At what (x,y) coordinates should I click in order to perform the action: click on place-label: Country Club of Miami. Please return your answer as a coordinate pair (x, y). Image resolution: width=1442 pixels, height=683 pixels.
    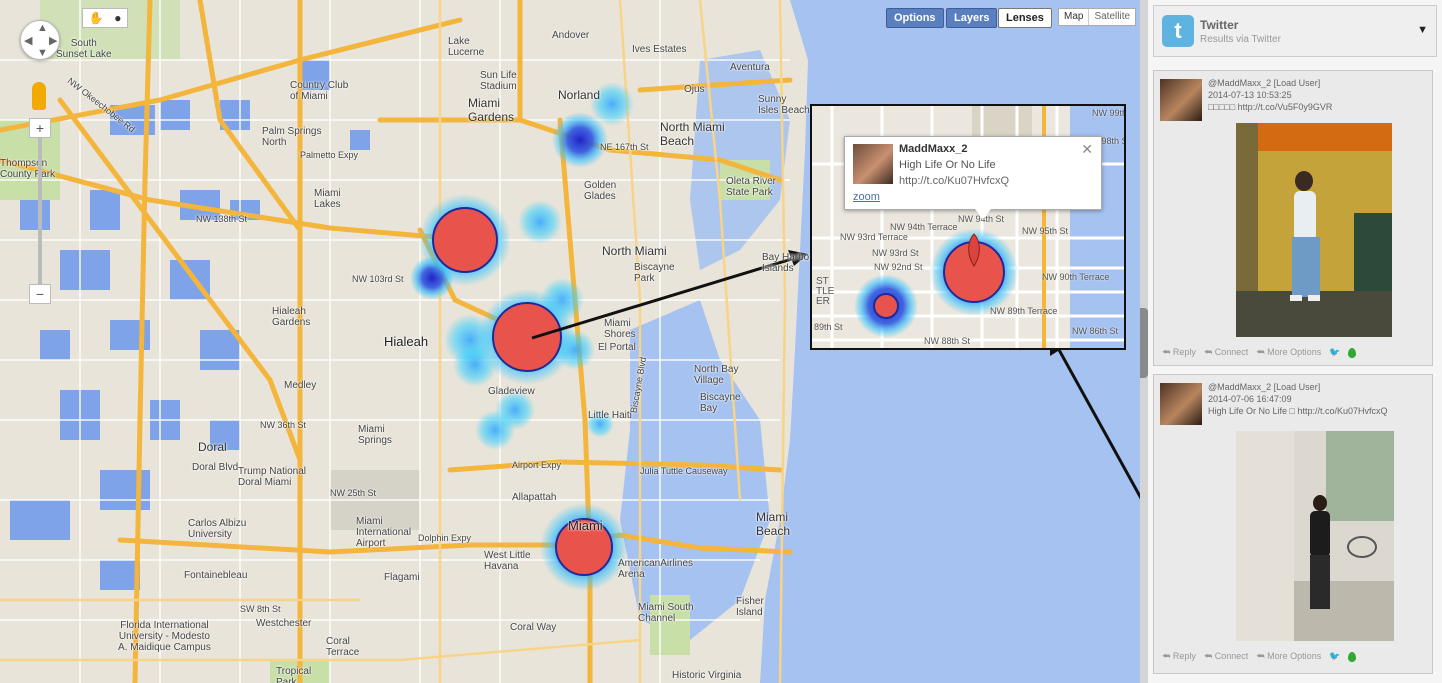
    Looking at the image, I should click on (319, 91).